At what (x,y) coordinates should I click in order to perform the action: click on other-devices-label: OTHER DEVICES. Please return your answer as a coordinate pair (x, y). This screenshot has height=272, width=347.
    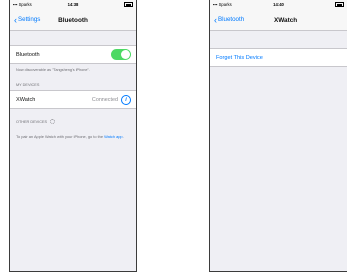
    Looking at the image, I should click on (32, 121).